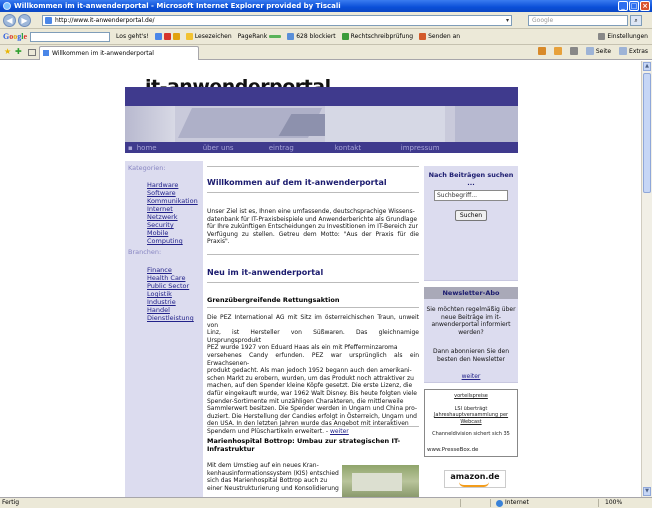 This screenshot has height=508, width=652. What do you see at coordinates (175, 217) in the screenshot?
I see `category-link: Netzwerk` at bounding box center [175, 217].